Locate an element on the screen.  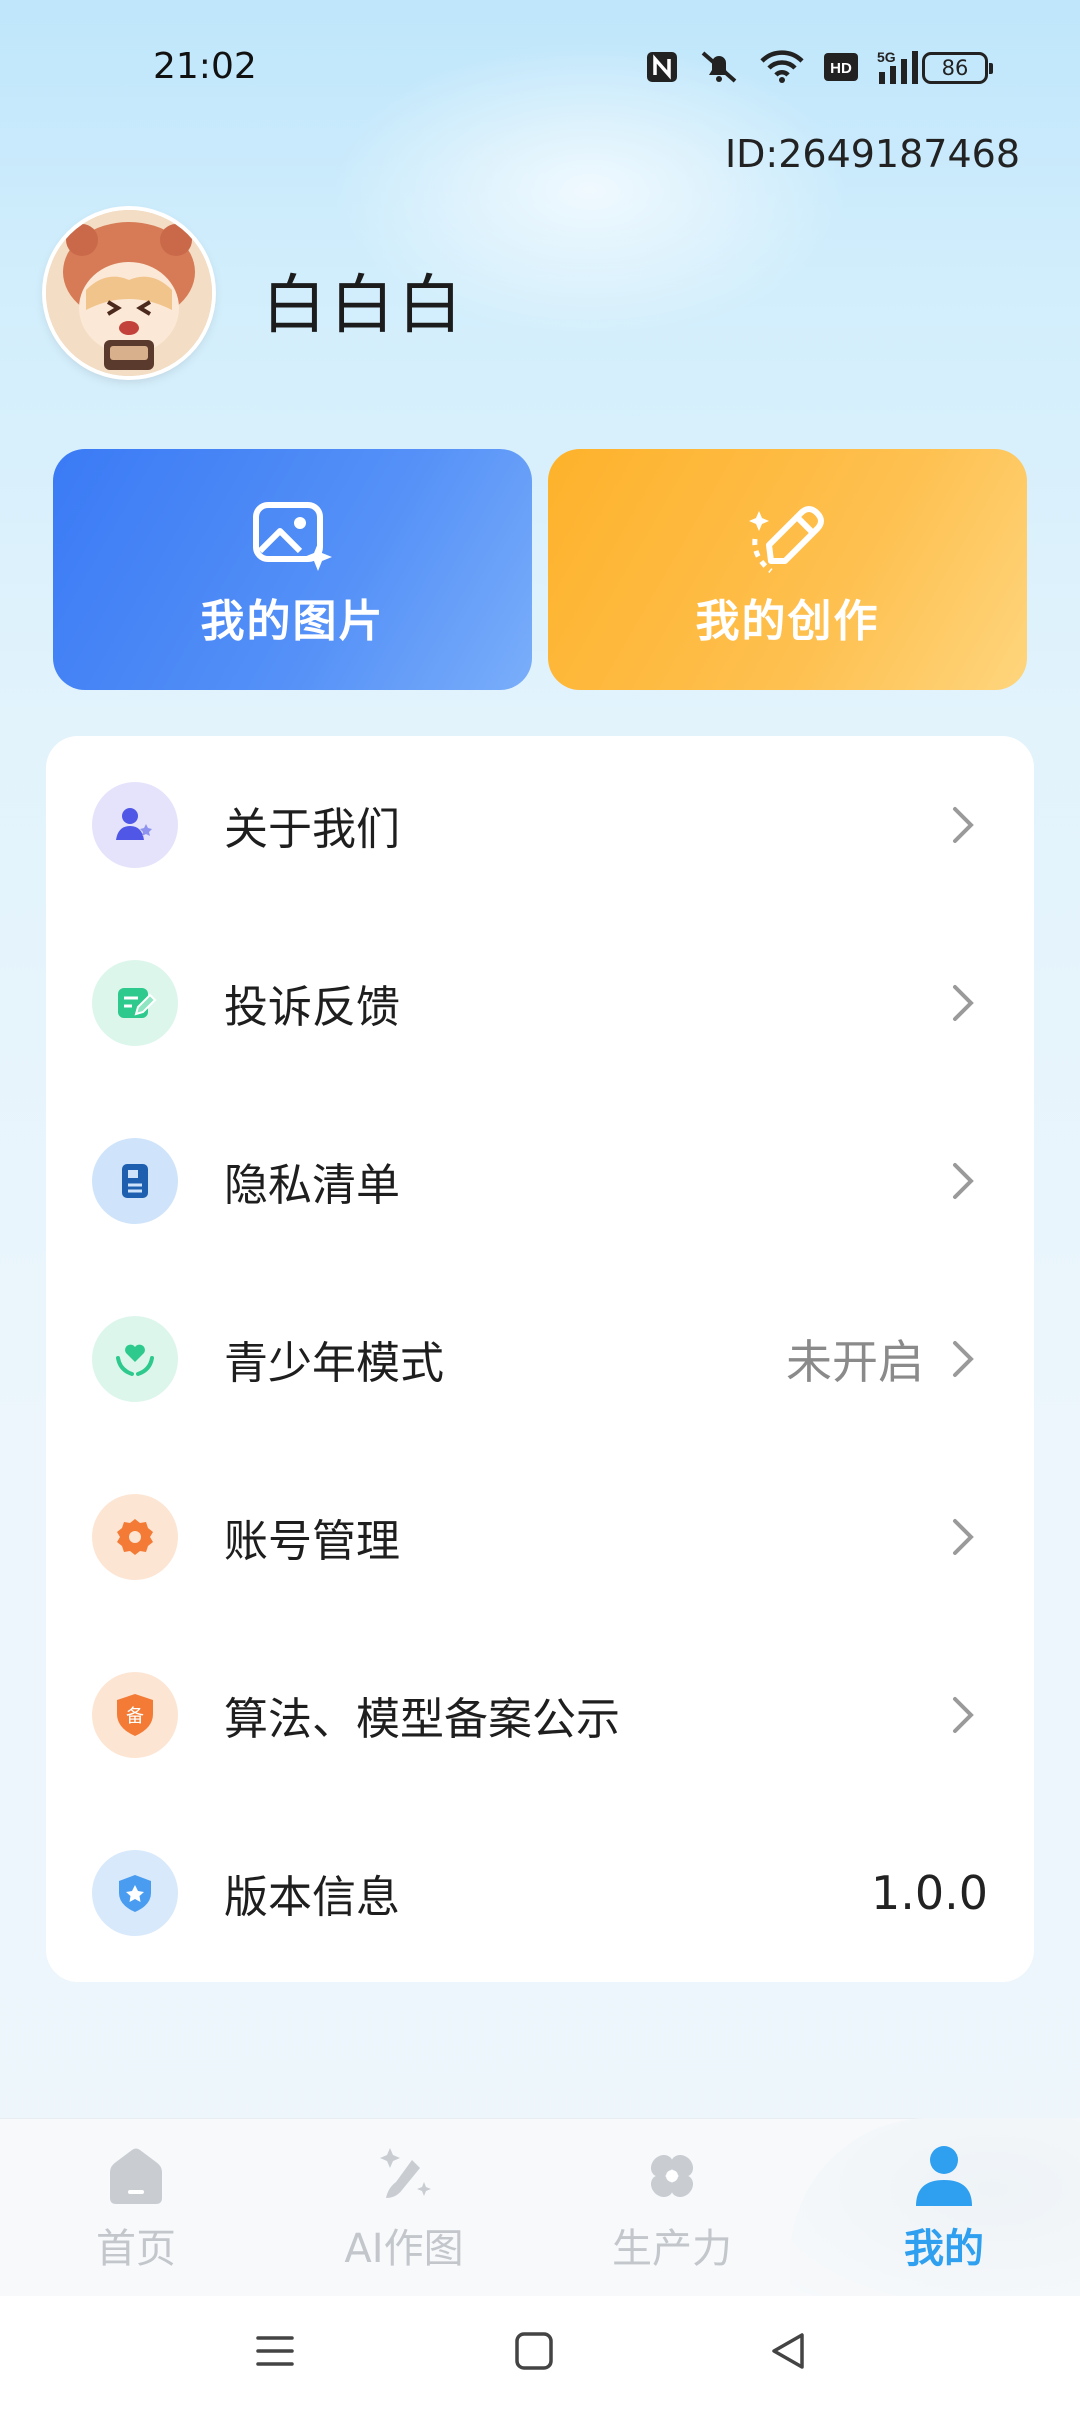
my-pictures-label: 我的图片 is located at coordinates (292, 621).